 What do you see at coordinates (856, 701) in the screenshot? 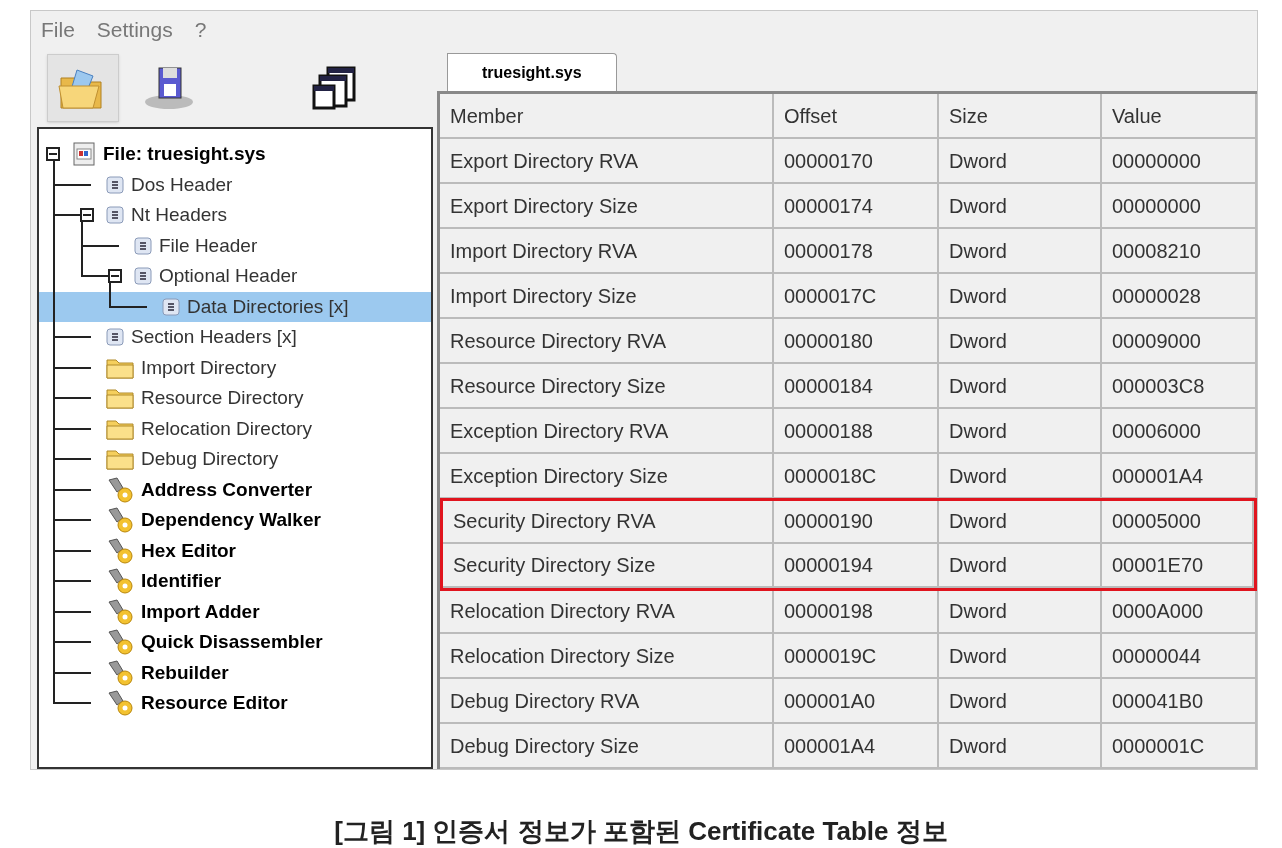
I see `table-cell: 000001A0` at bounding box center [856, 701].